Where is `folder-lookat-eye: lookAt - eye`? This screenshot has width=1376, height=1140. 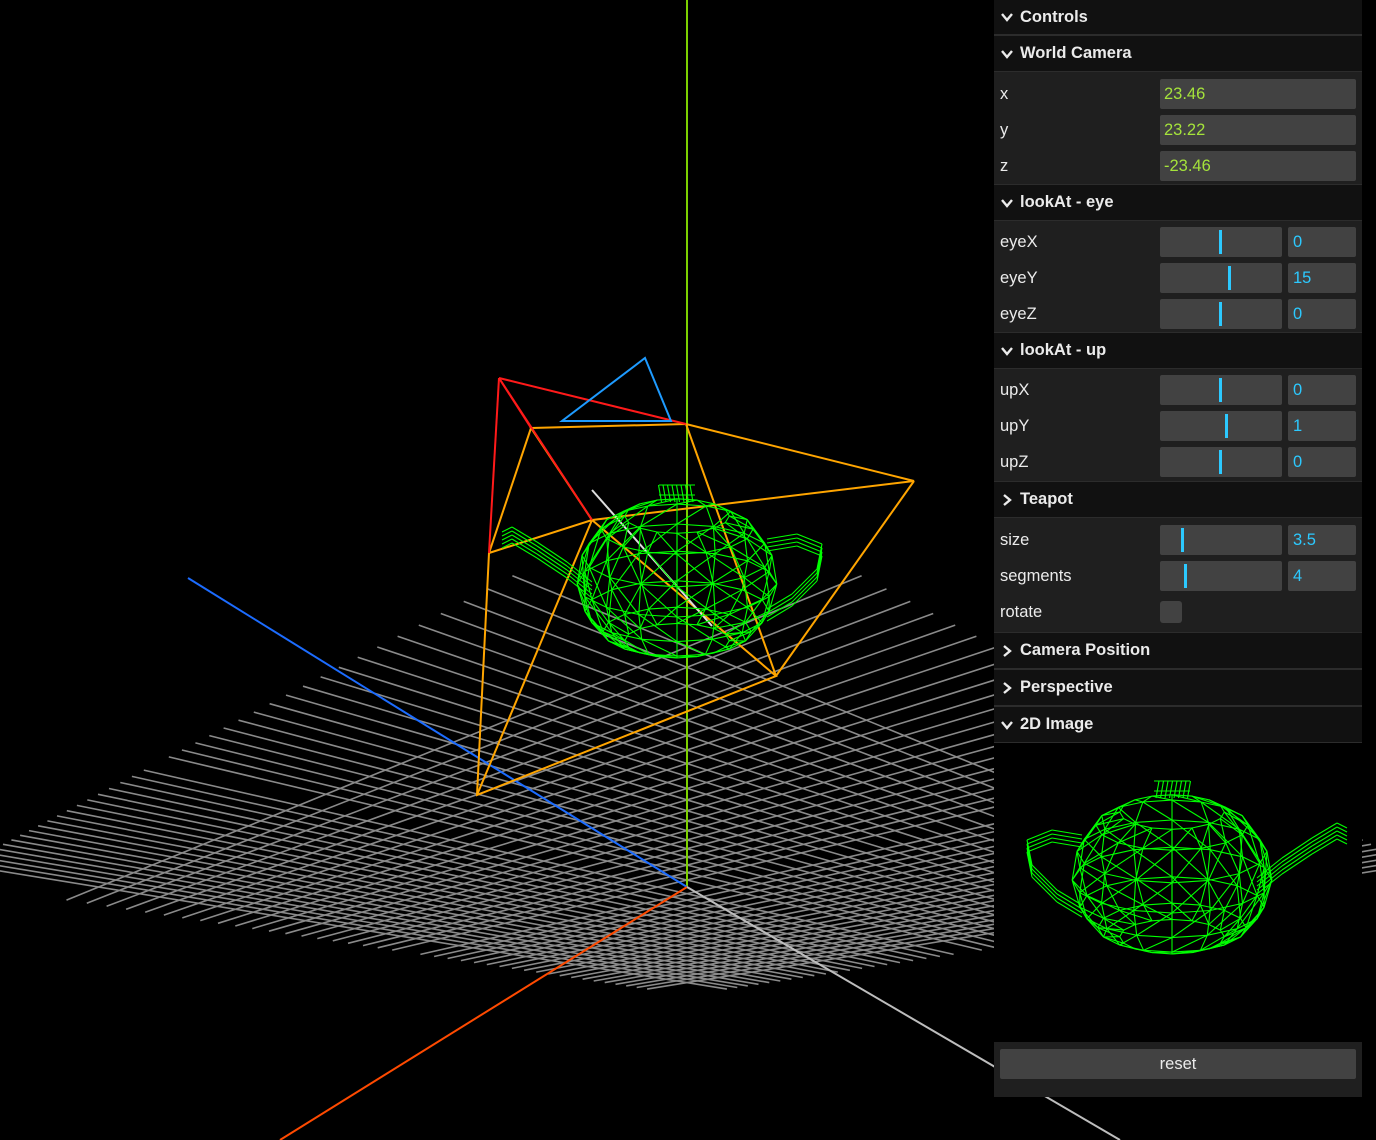 folder-lookat-eye: lookAt - eye is located at coordinates (1178, 202).